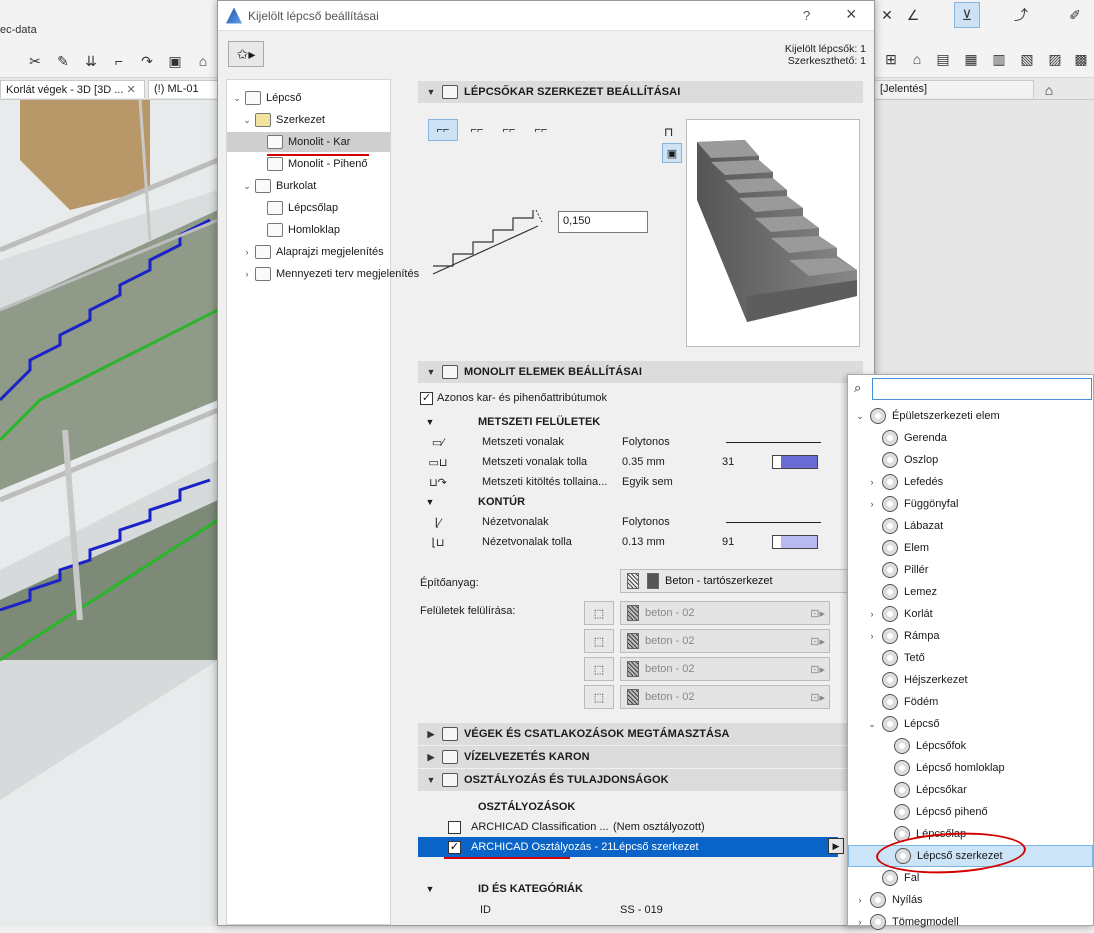 This screenshot has height=933, width=1094. What do you see at coordinates (35, 61) in the screenshot?
I see `scissors-icon: ✂` at bounding box center [35, 61].